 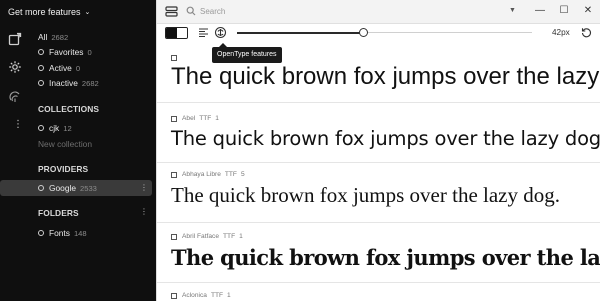 What do you see at coordinates (242, 174) in the screenshot?
I see `font-count: 5` at bounding box center [242, 174].